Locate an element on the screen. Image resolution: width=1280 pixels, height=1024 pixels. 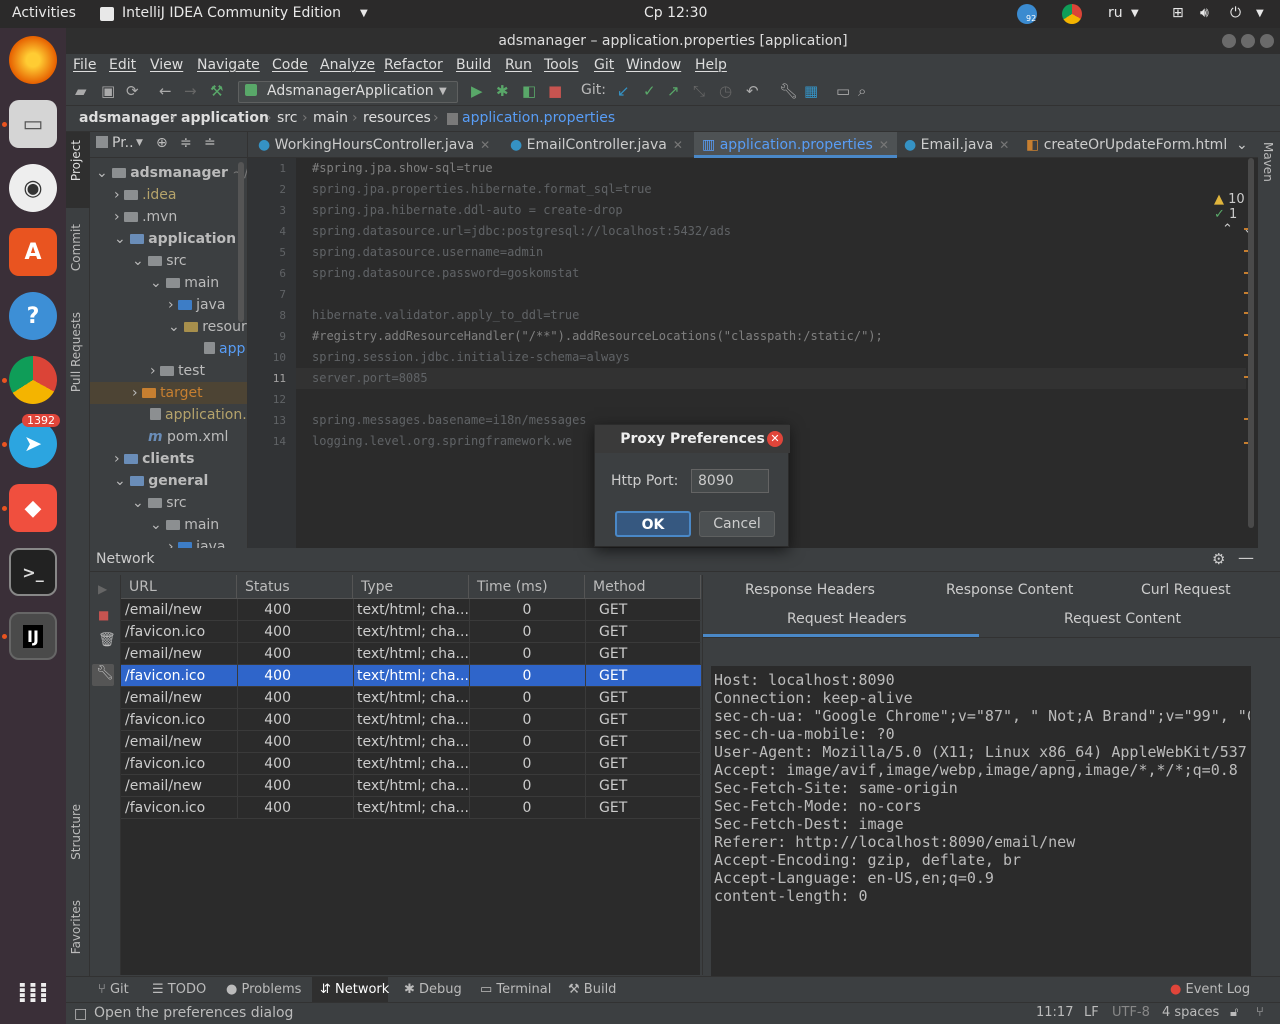
menu-build: Build is located at coordinates (473, 65).